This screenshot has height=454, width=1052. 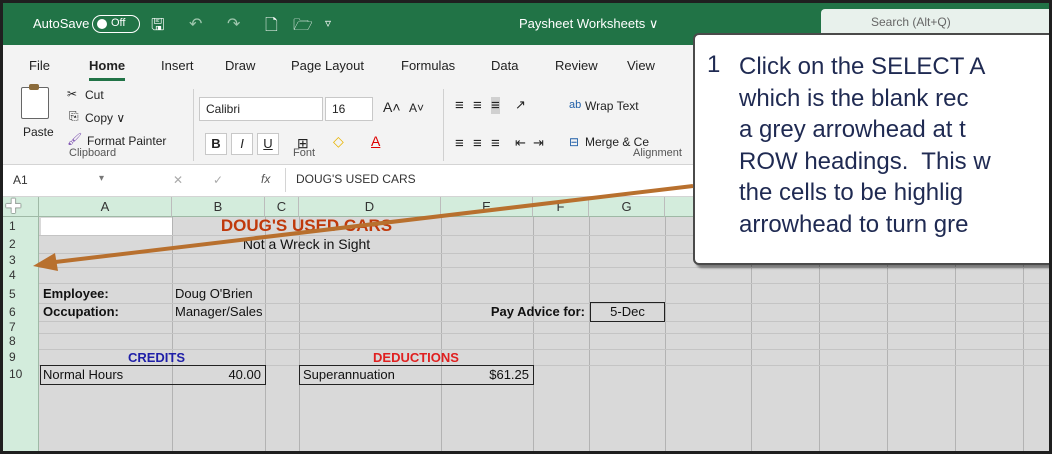 I want to click on arrow-line, so click(x=370, y=224).